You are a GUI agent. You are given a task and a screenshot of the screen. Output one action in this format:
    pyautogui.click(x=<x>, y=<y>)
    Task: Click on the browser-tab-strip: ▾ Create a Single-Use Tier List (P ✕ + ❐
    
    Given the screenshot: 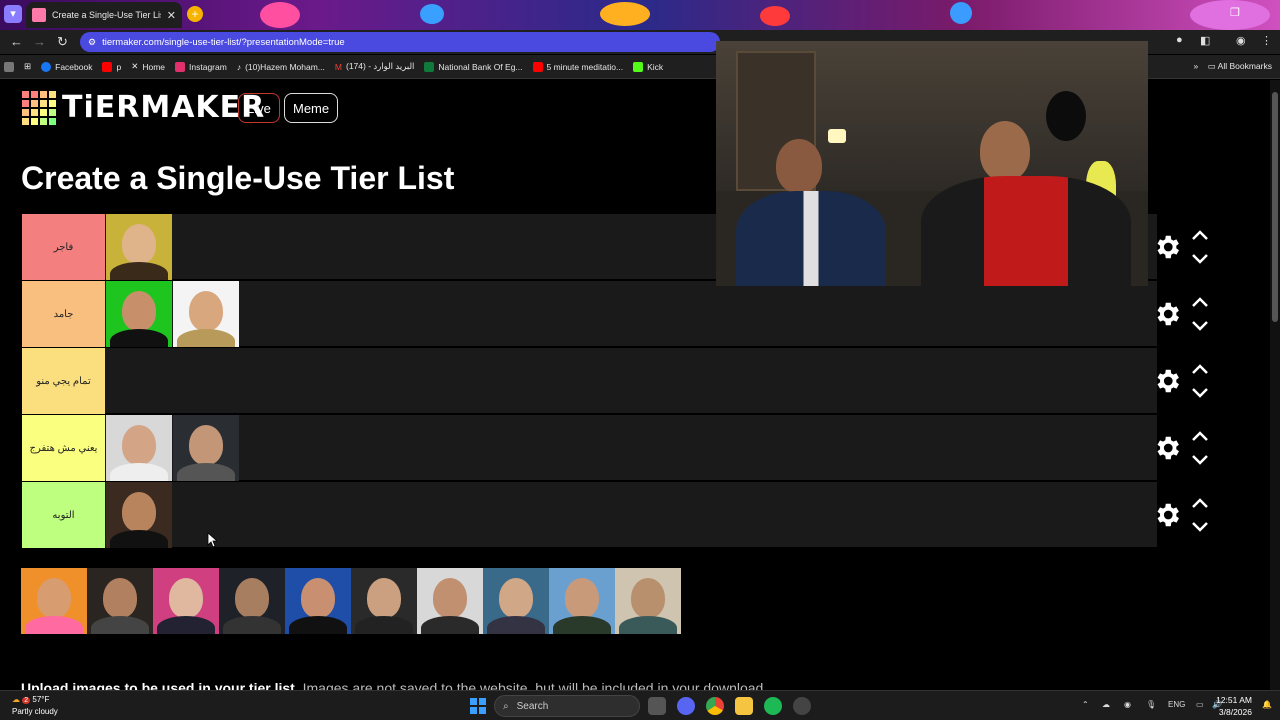 What is the action you would take?
    pyautogui.click(x=640, y=15)
    